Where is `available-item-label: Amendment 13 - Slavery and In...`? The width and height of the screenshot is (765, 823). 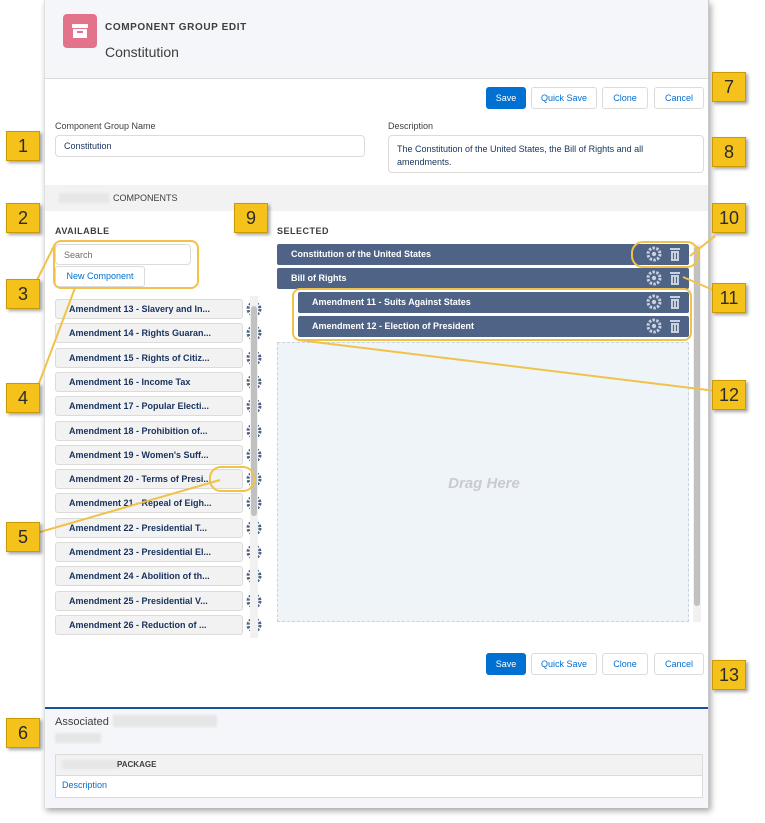 available-item-label: Amendment 13 - Slavery and In... is located at coordinates (140, 309).